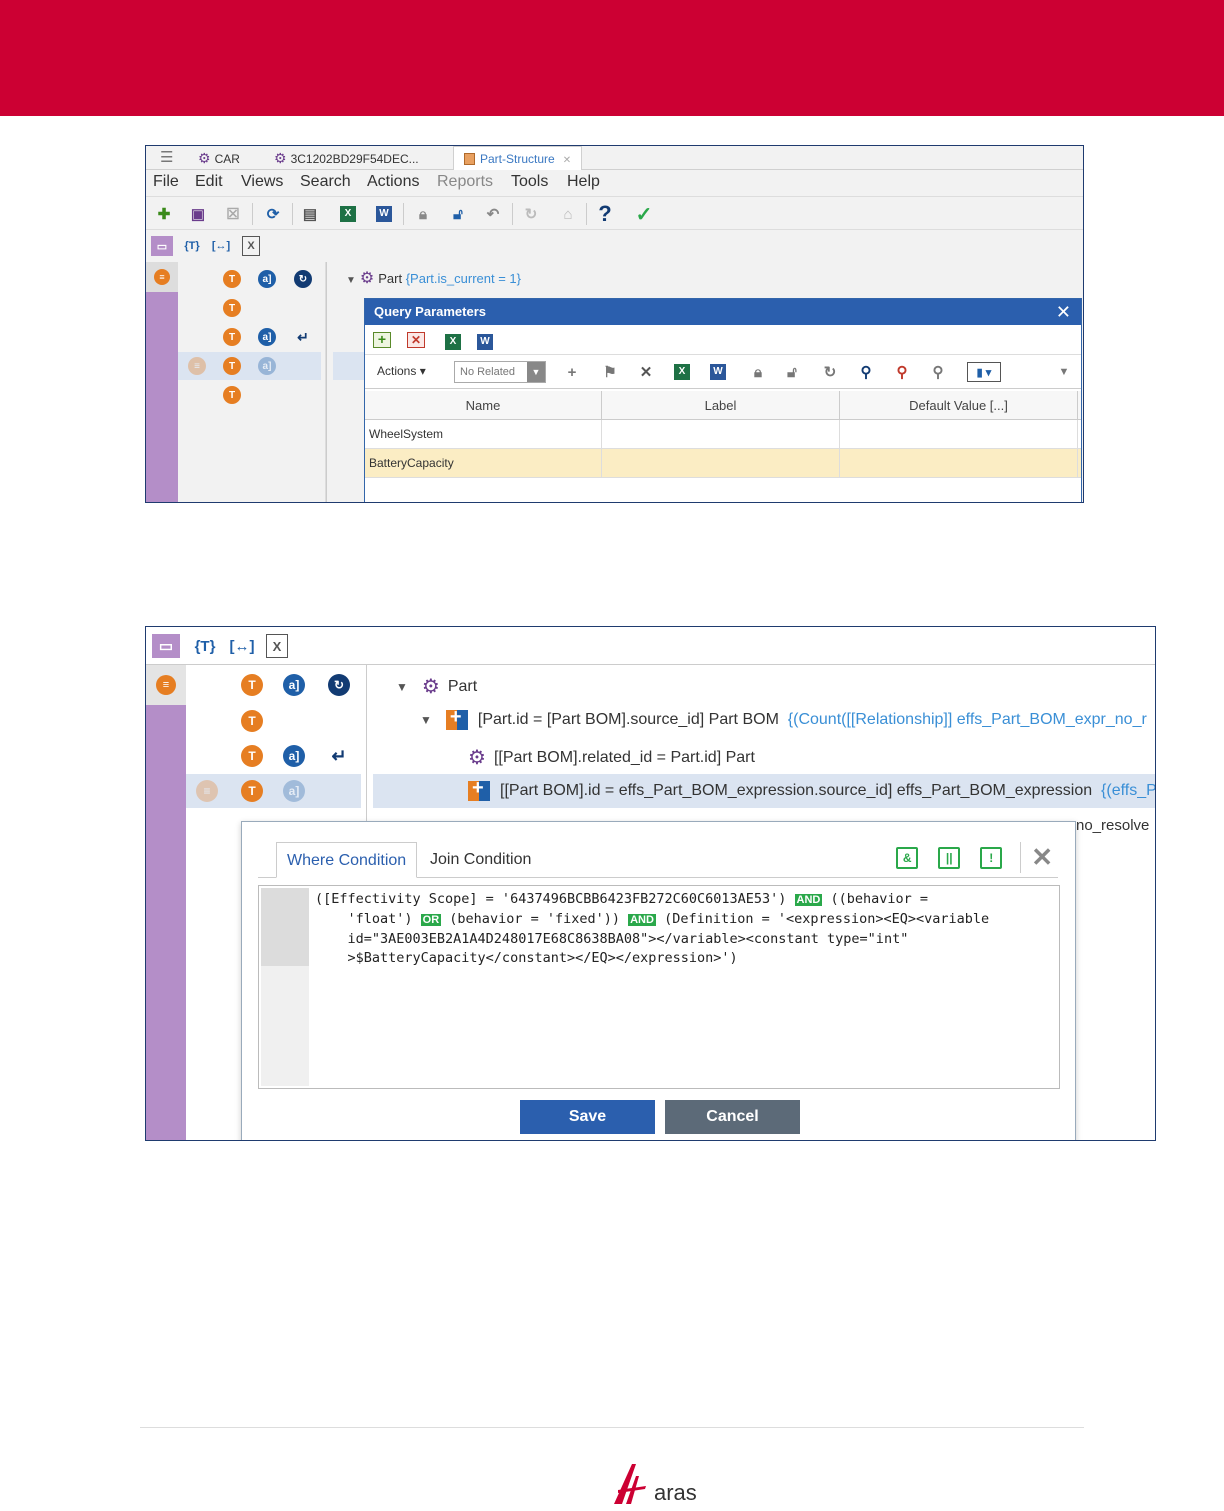 Image resolution: width=1224 pixels, height=1511 pixels. I want to click on help-icon: ?, so click(605, 213).